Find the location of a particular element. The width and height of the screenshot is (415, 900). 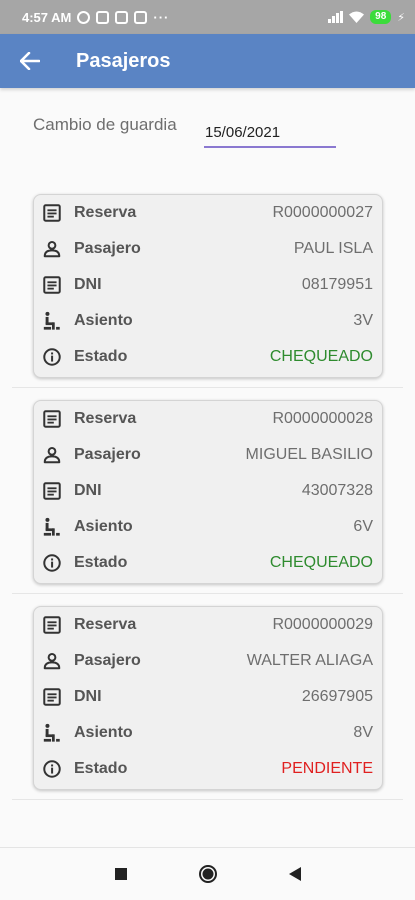

back-button is located at coordinates (30, 61).